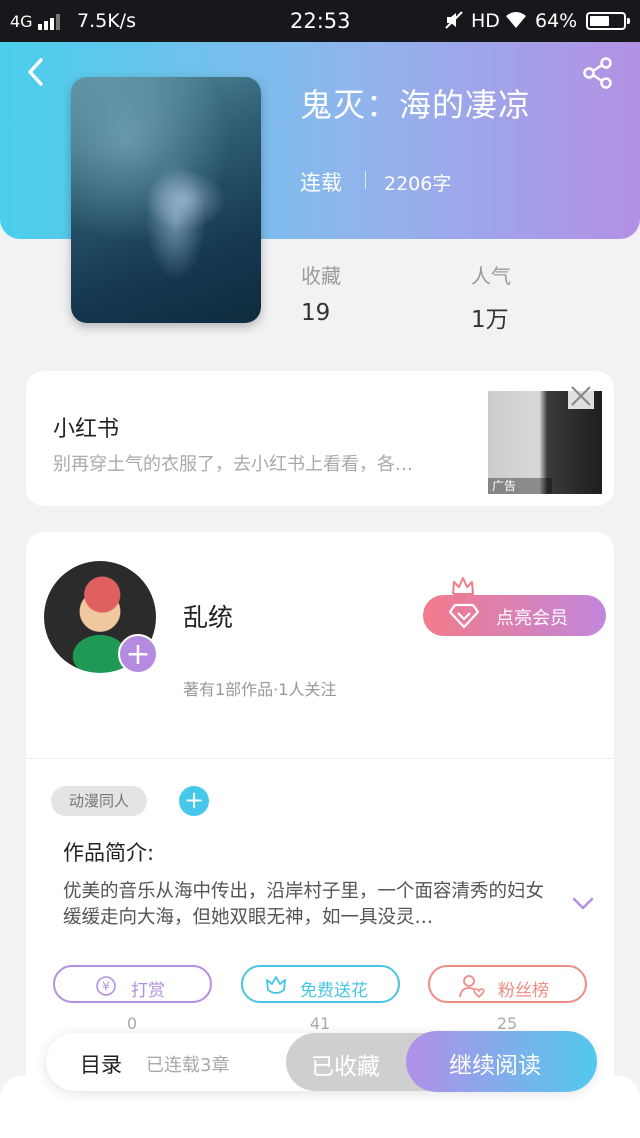 The width and height of the screenshot is (640, 1138). Describe the element at coordinates (260, 689) in the screenshot. I see `author-meta: 著有1部作品·1人关注` at that location.